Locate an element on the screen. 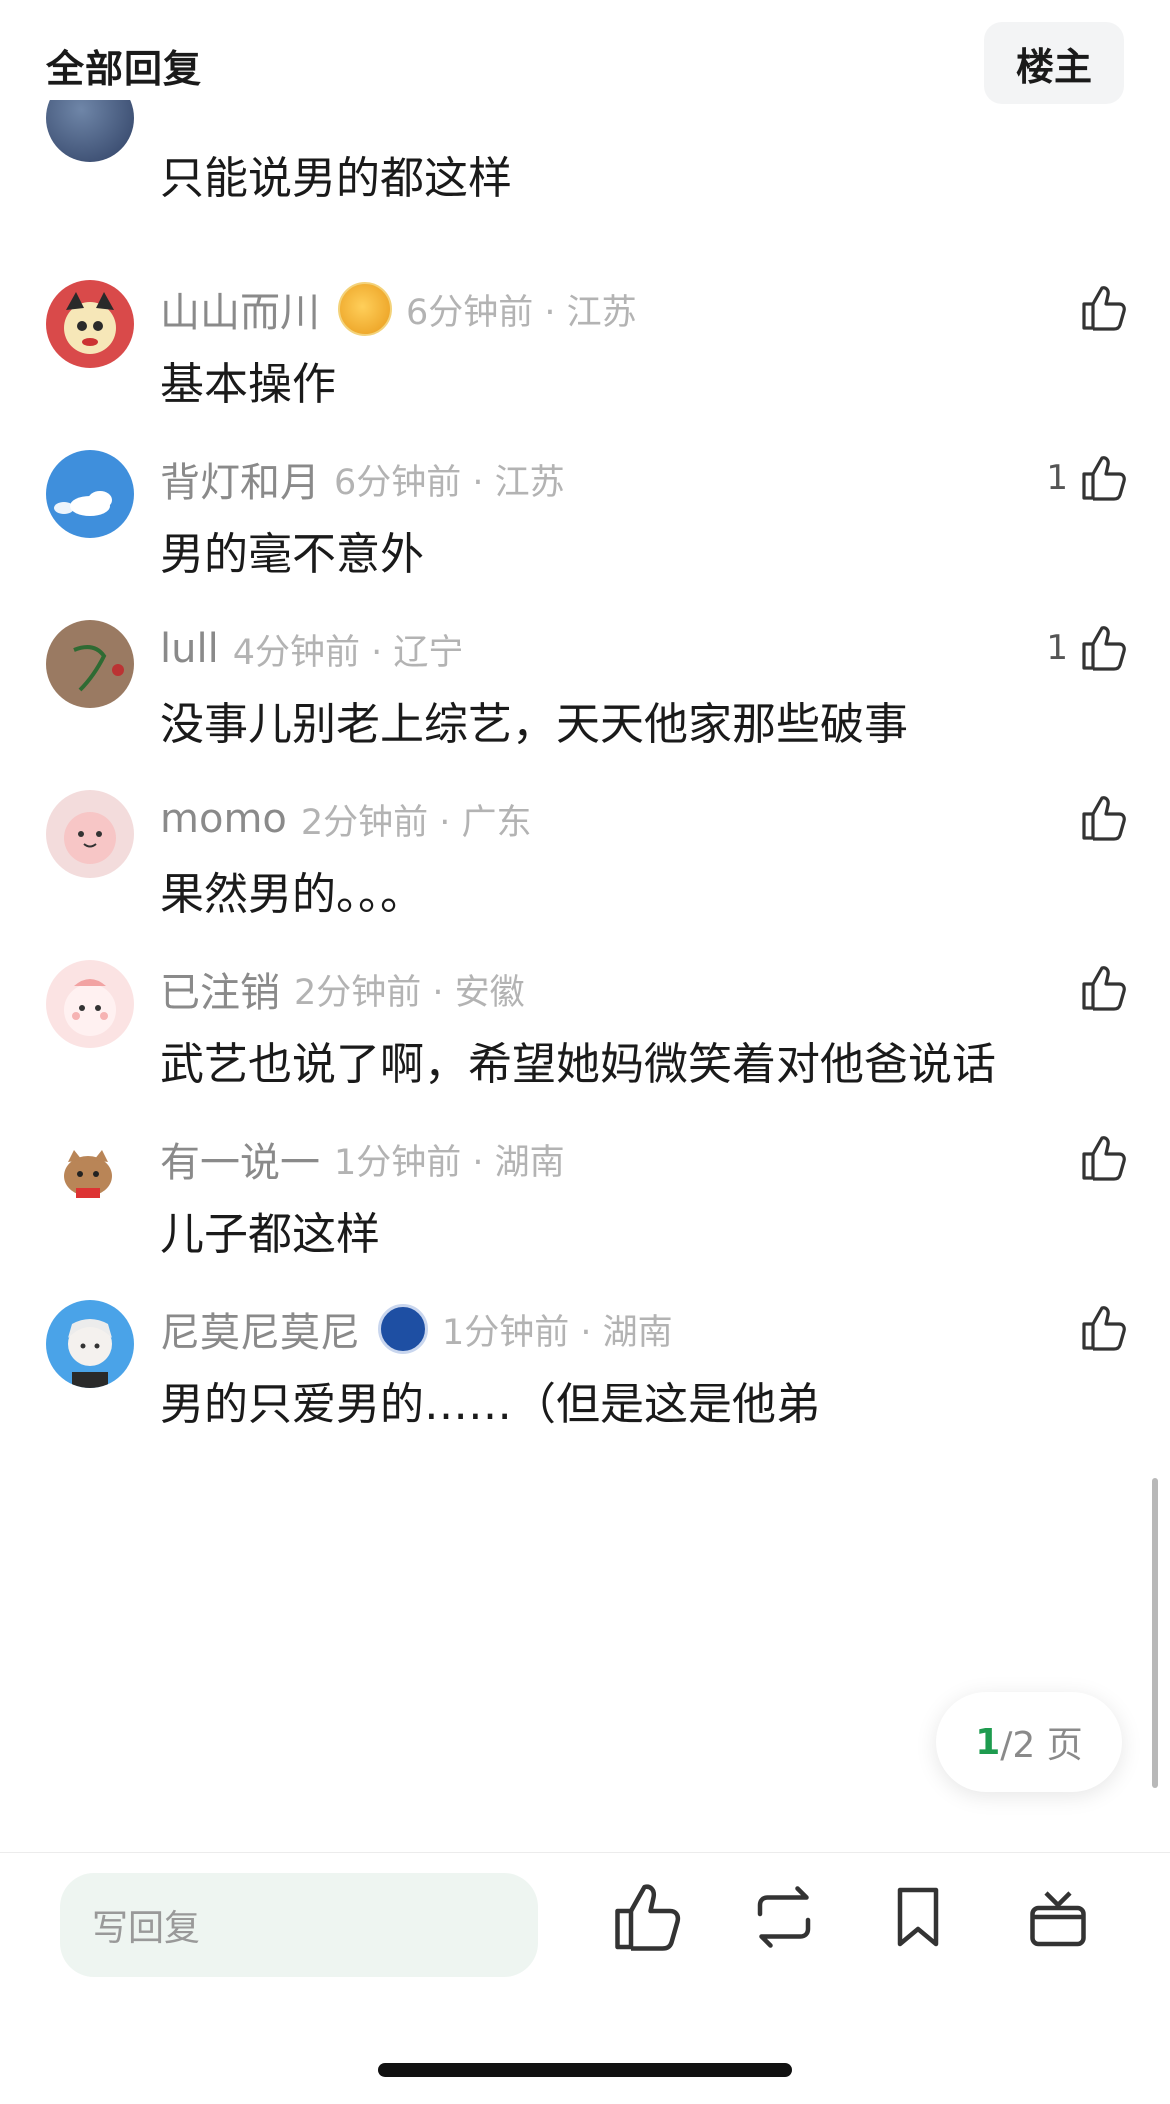 The height and width of the screenshot is (2104, 1170). lantern-badge-icon is located at coordinates (365, 309).